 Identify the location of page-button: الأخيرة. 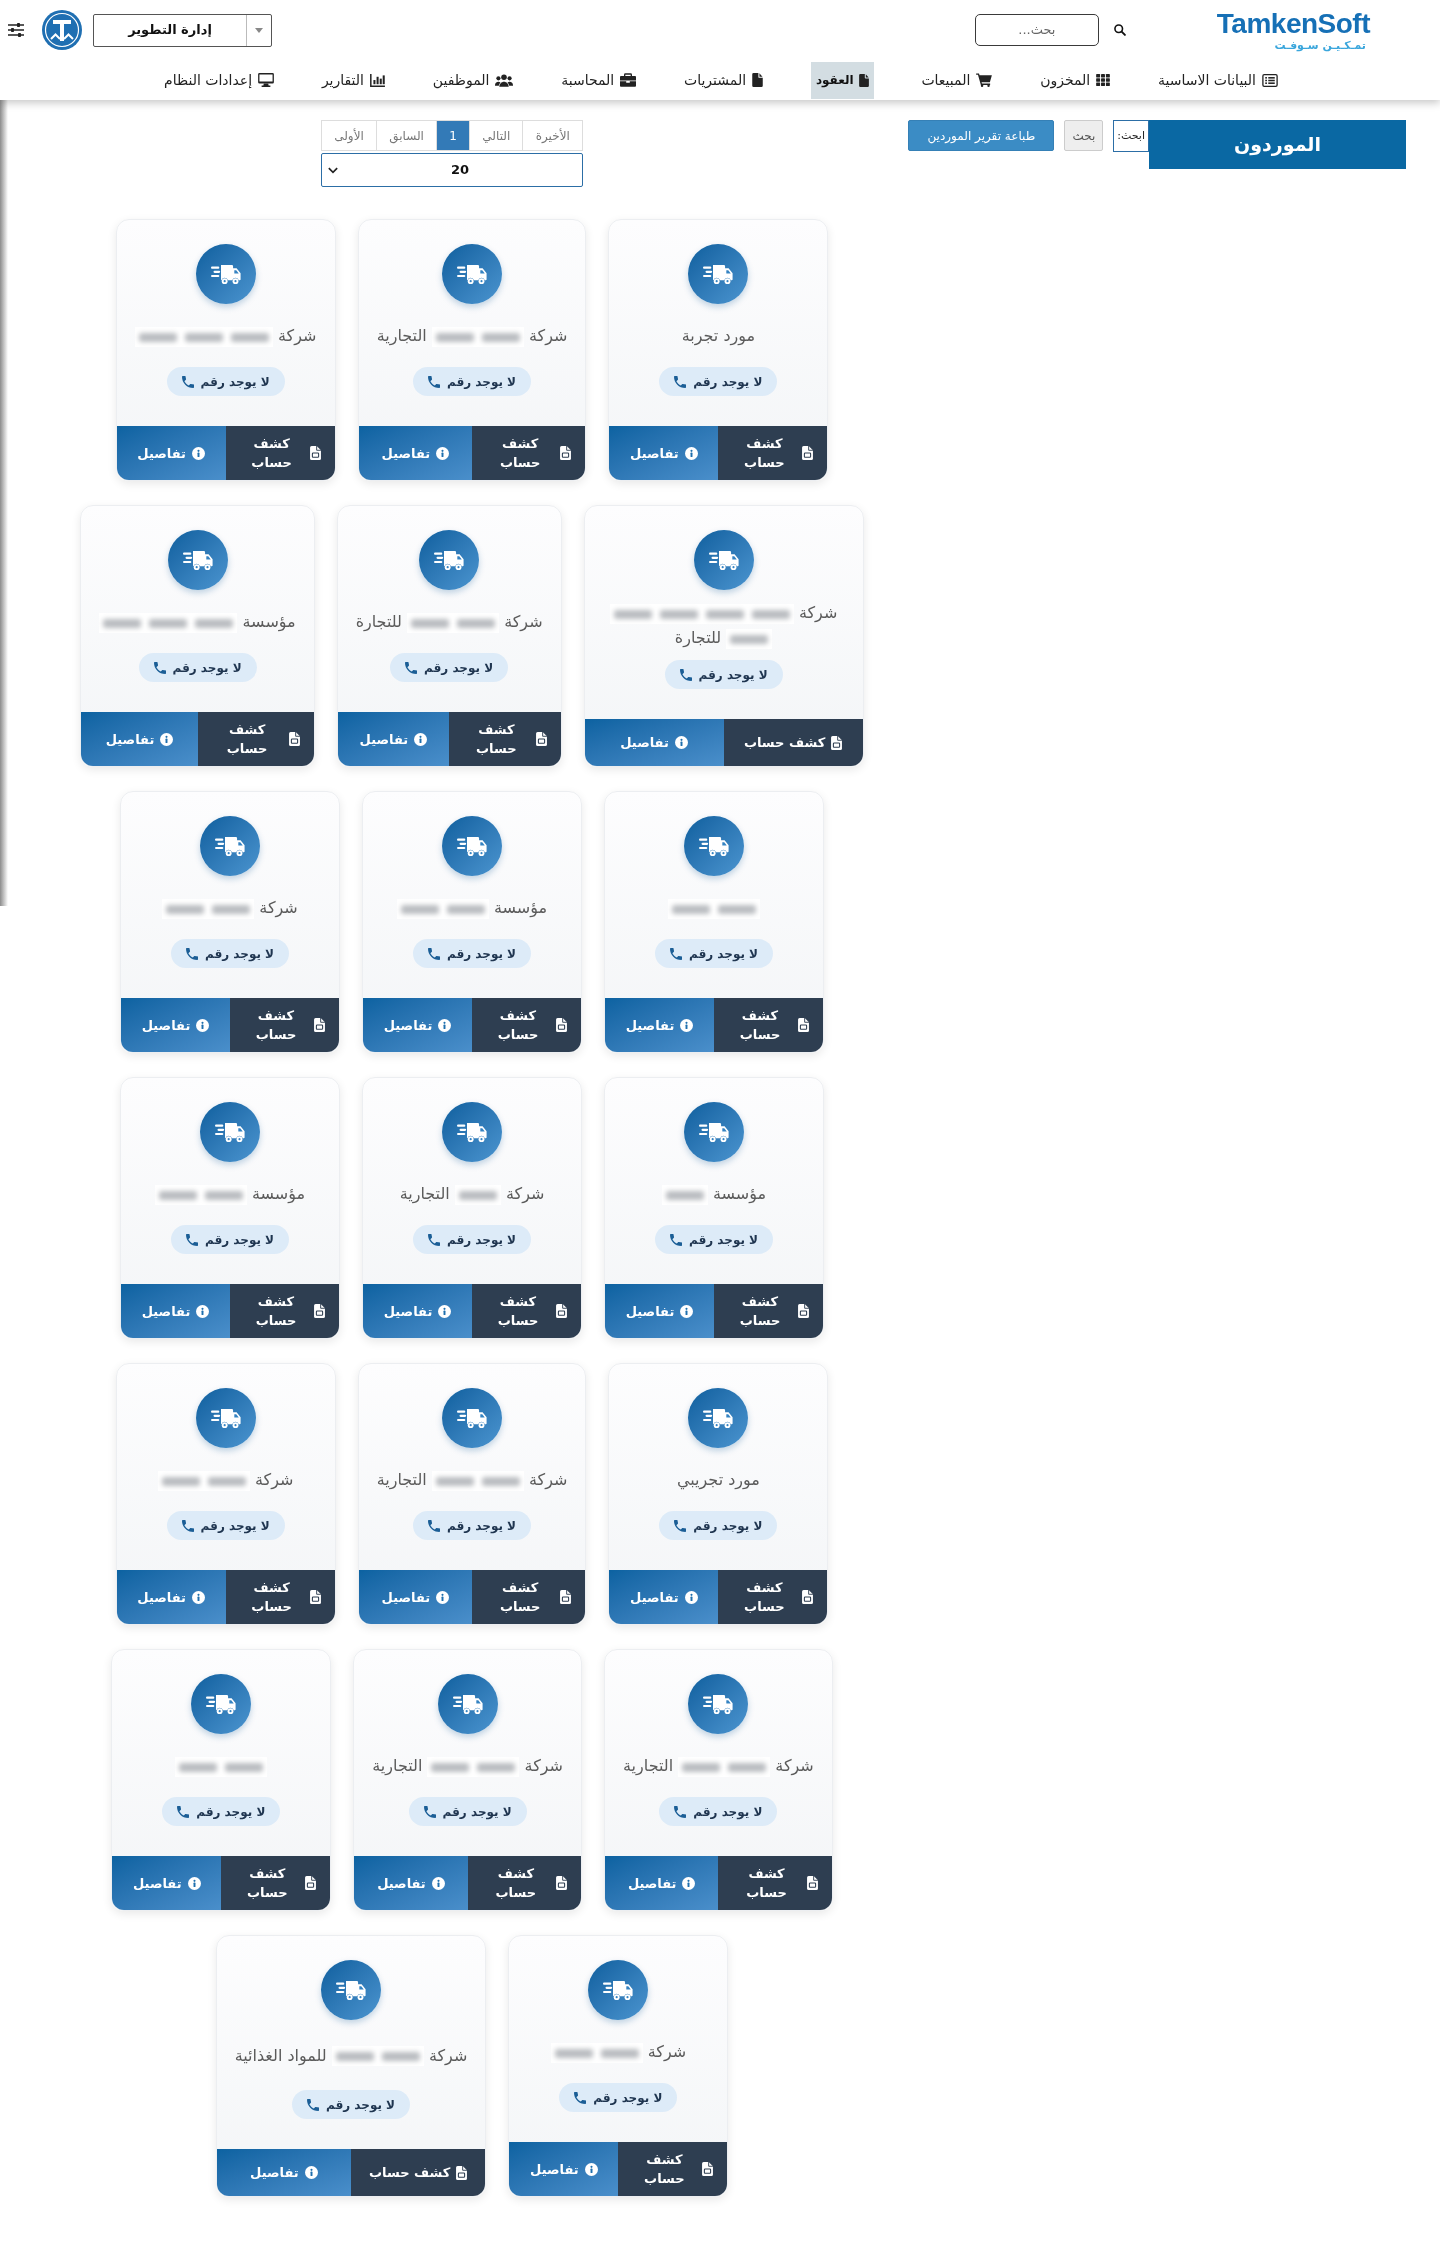
(552, 135).